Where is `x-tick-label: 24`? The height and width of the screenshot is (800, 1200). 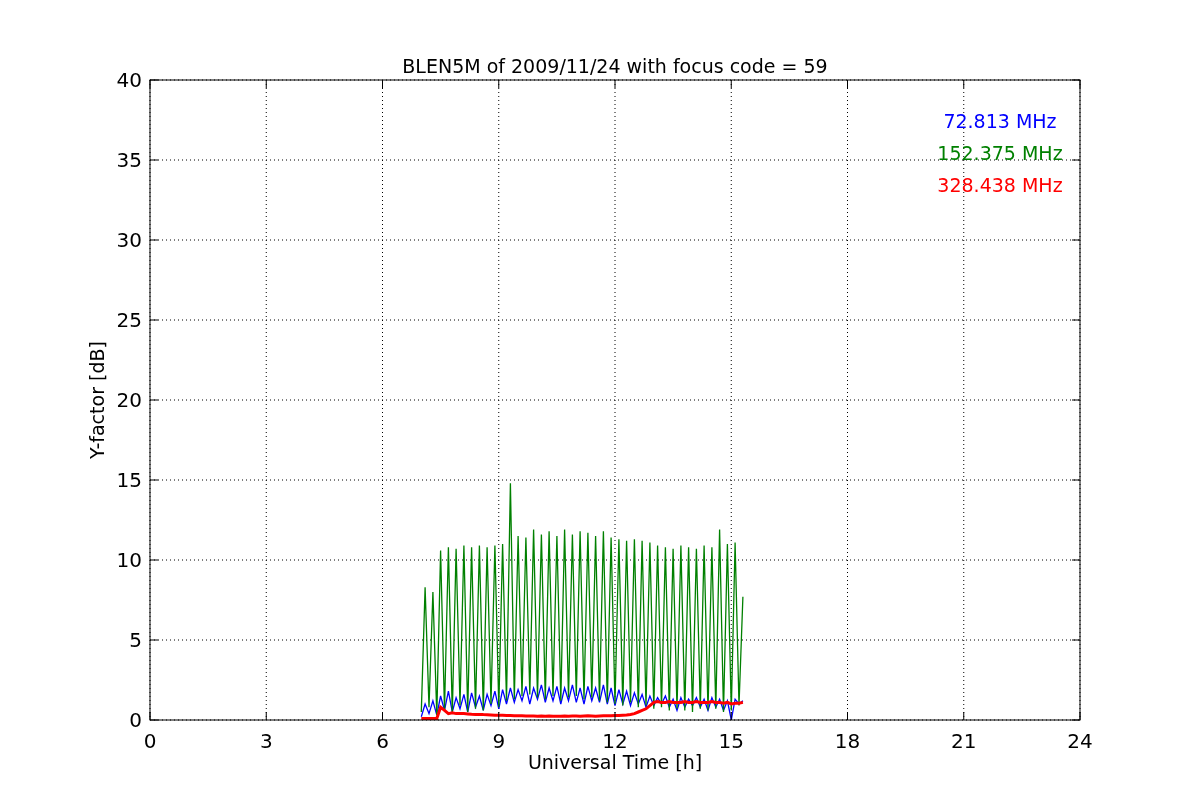 x-tick-label: 24 is located at coordinates (1080, 741).